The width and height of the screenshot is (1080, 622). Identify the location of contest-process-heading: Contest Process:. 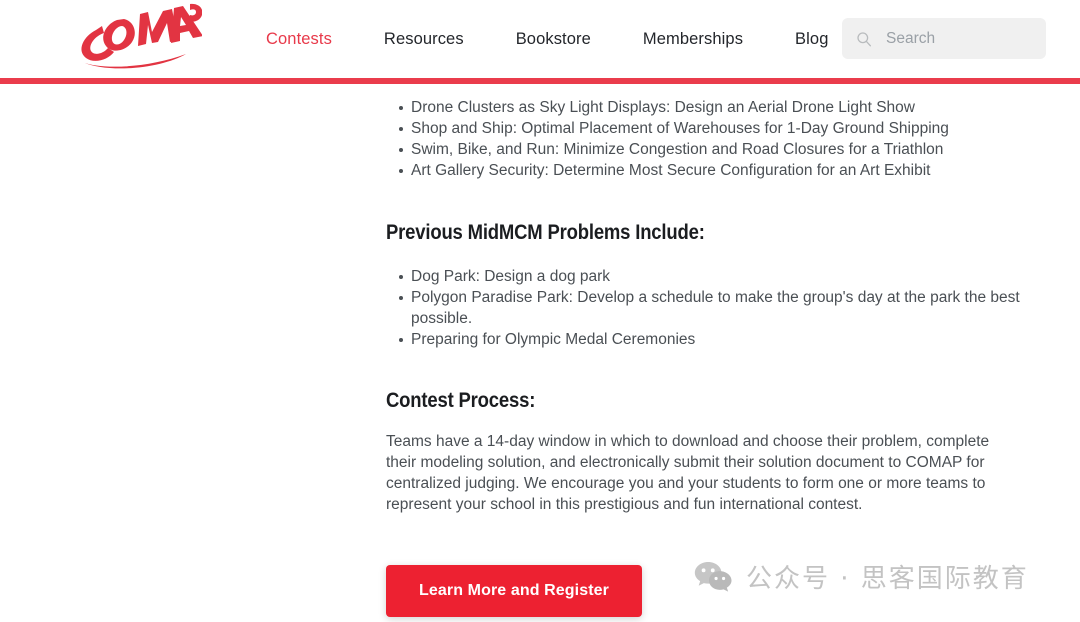
(461, 400).